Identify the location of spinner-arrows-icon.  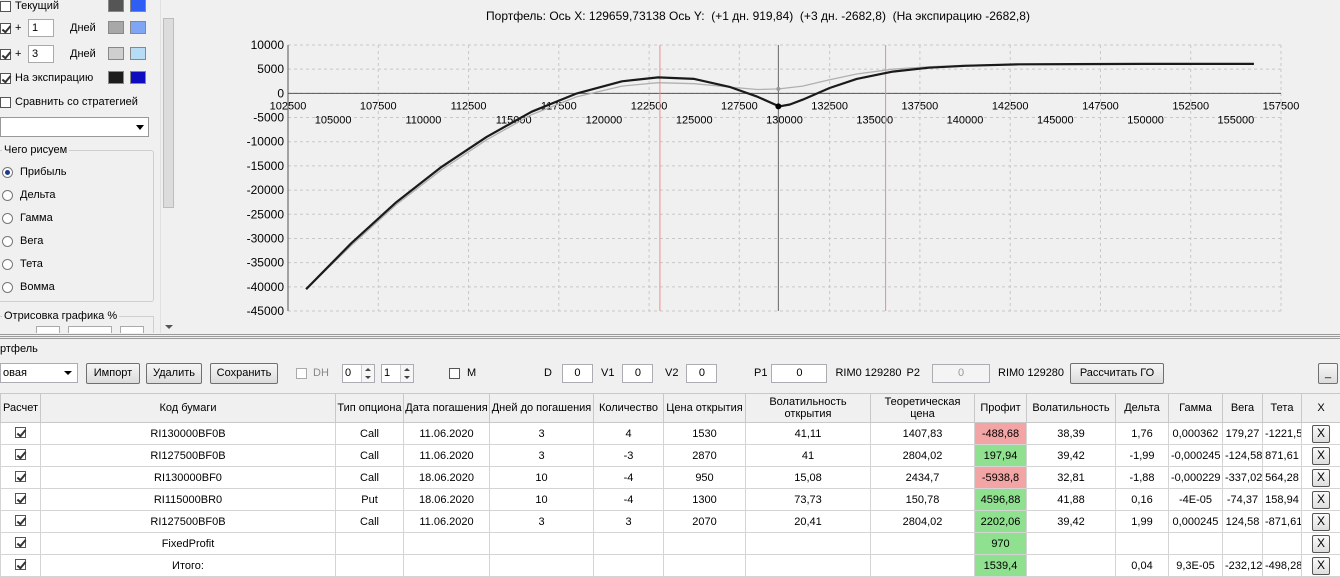
(406, 373).